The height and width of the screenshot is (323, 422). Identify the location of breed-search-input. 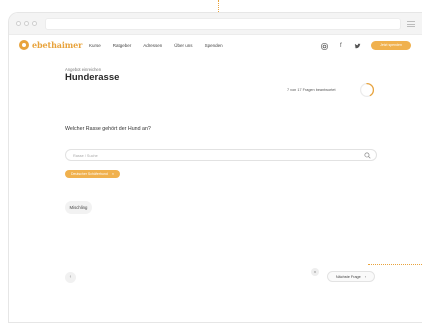
(213, 155).